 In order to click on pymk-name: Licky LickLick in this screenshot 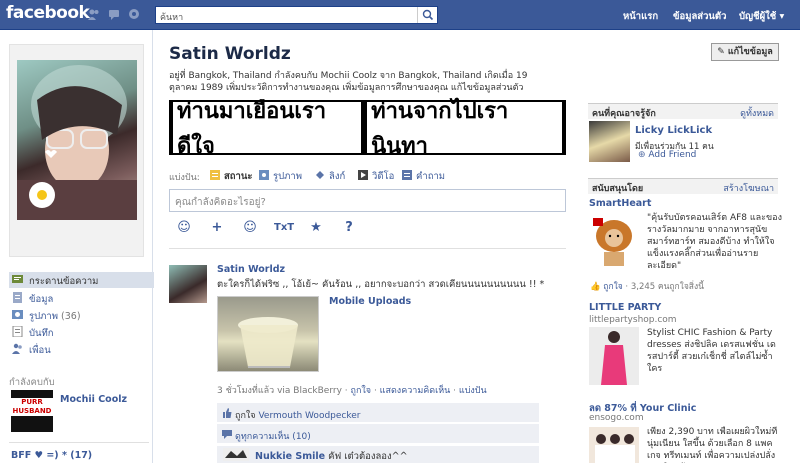, I will do `click(673, 130)`.